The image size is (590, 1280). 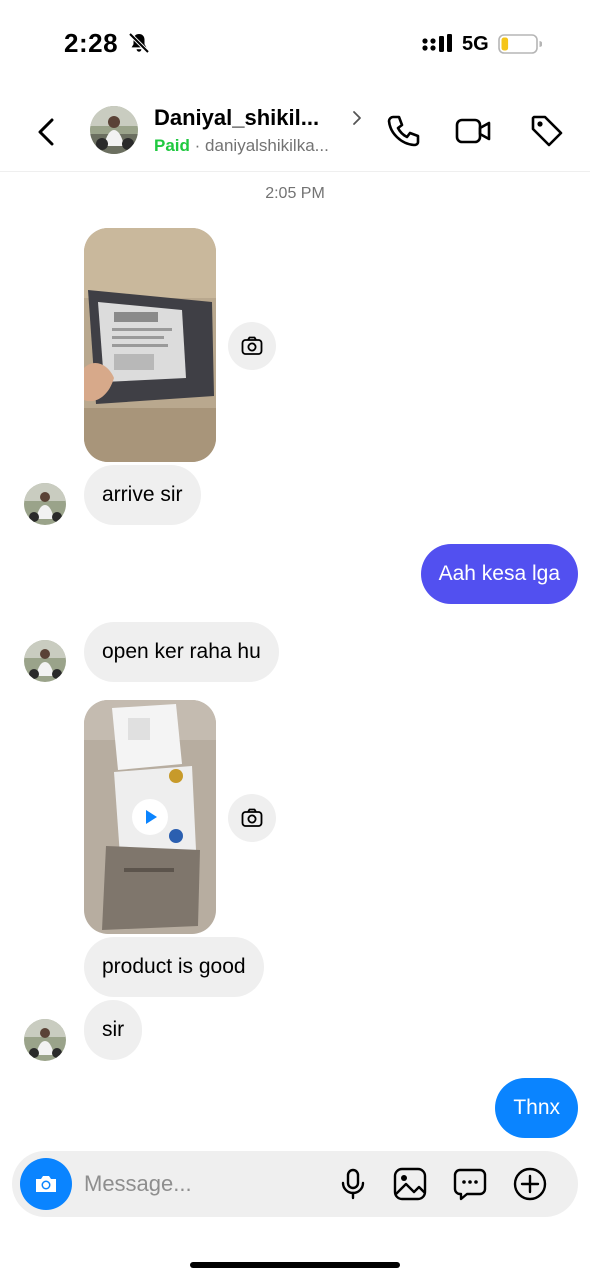 What do you see at coordinates (470, 1184) in the screenshot?
I see `sticker-icon` at bounding box center [470, 1184].